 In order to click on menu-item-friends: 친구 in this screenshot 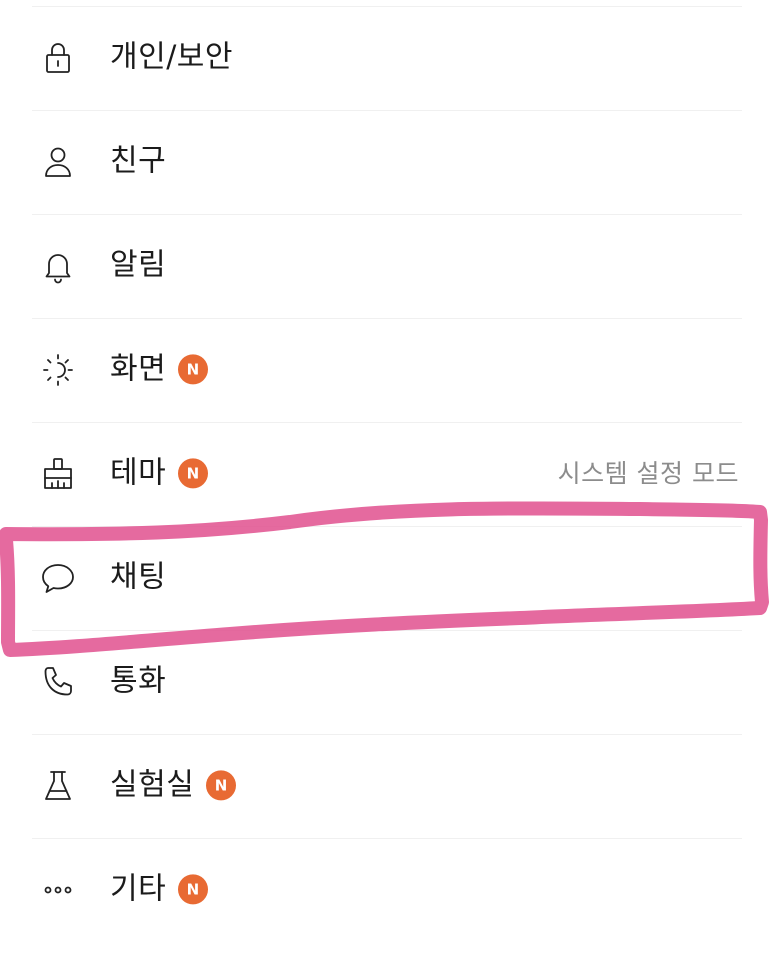, I will do `click(386, 162)`.